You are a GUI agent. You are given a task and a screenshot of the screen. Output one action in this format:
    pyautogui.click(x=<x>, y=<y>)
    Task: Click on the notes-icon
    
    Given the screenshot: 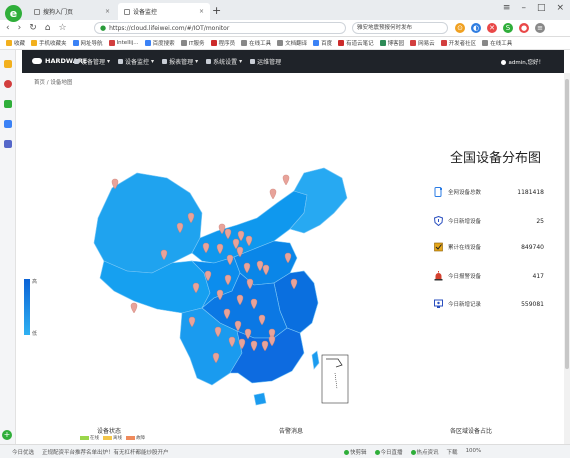 What is the action you would take?
    pyautogui.click(x=8, y=124)
    